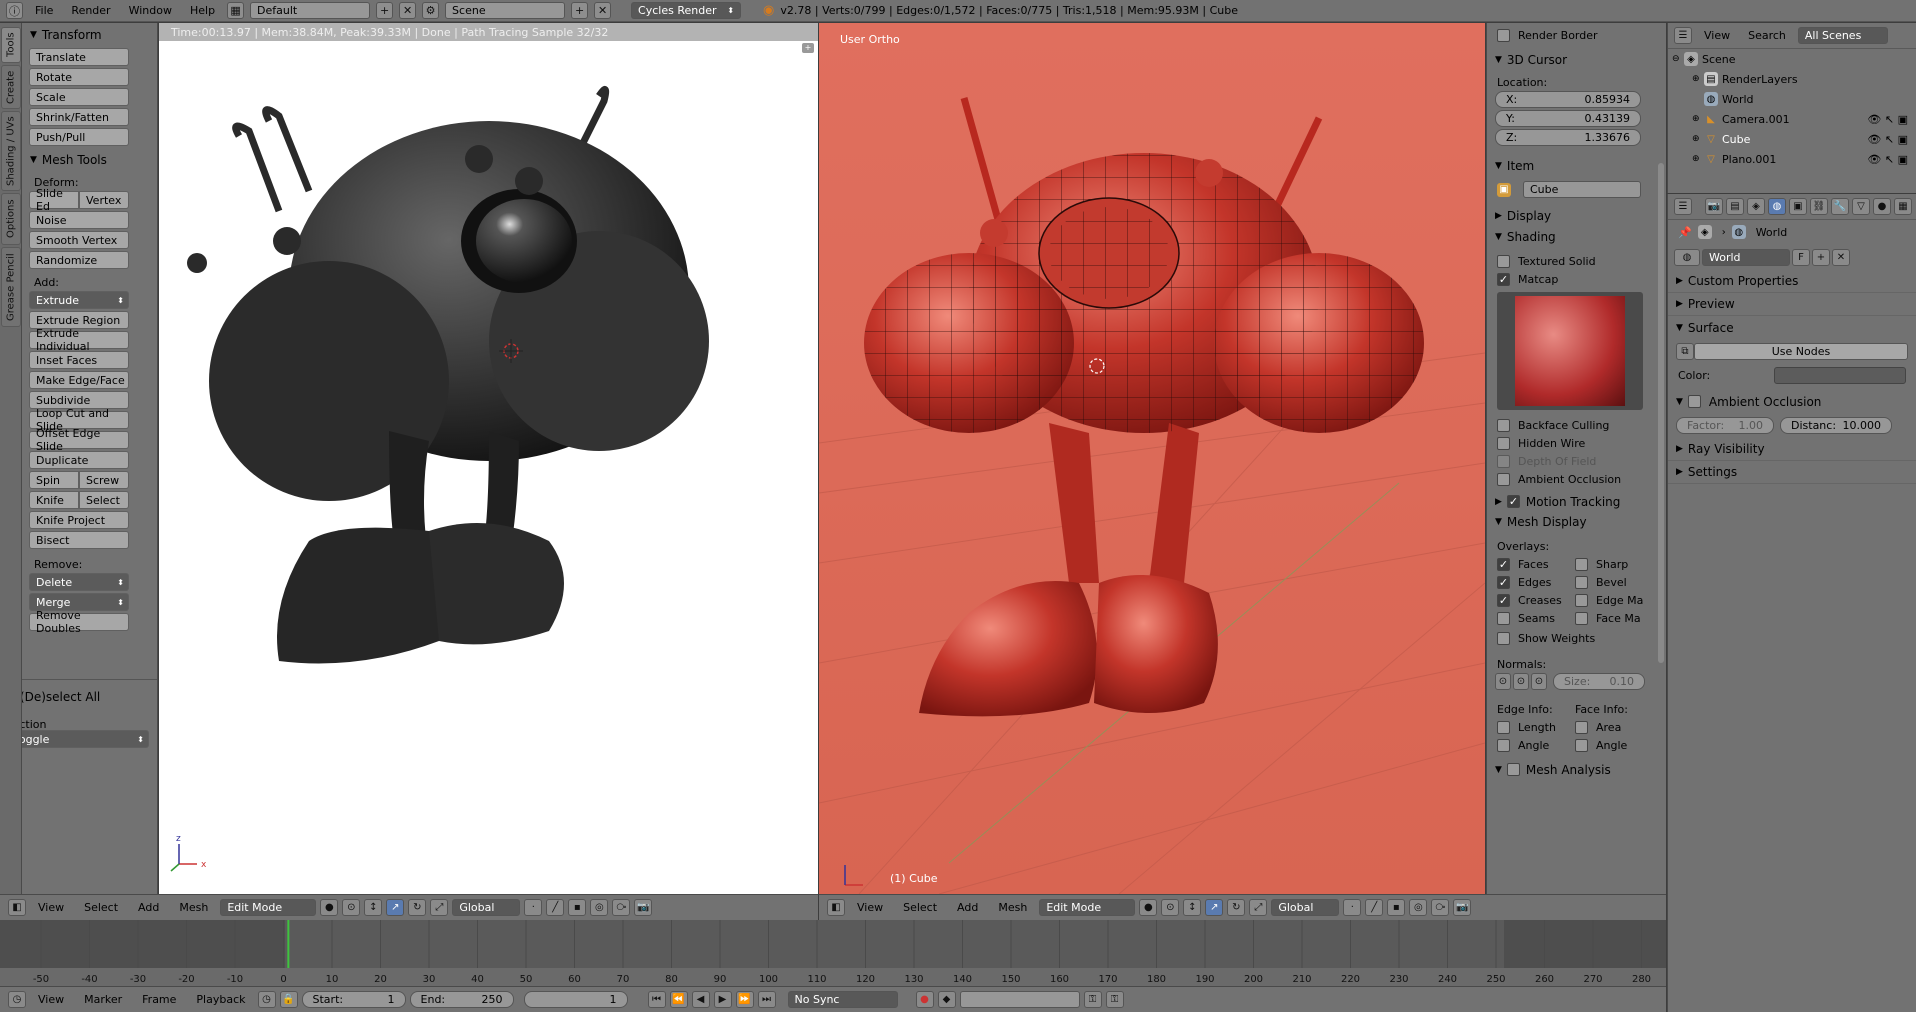  Describe the element at coordinates (1842, 35) in the screenshot. I see `display-mode-select: All Scenes` at that location.